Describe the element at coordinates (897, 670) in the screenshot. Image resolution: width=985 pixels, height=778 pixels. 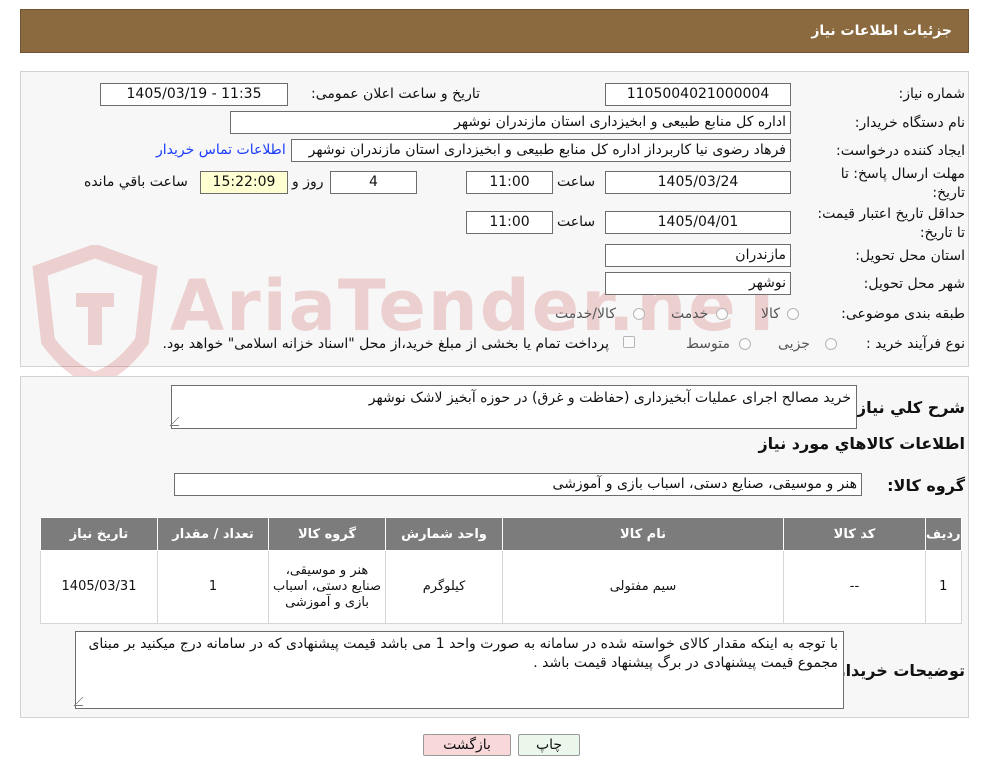
I see `buyer-notes-label: توضیحات خریدار:` at that location.